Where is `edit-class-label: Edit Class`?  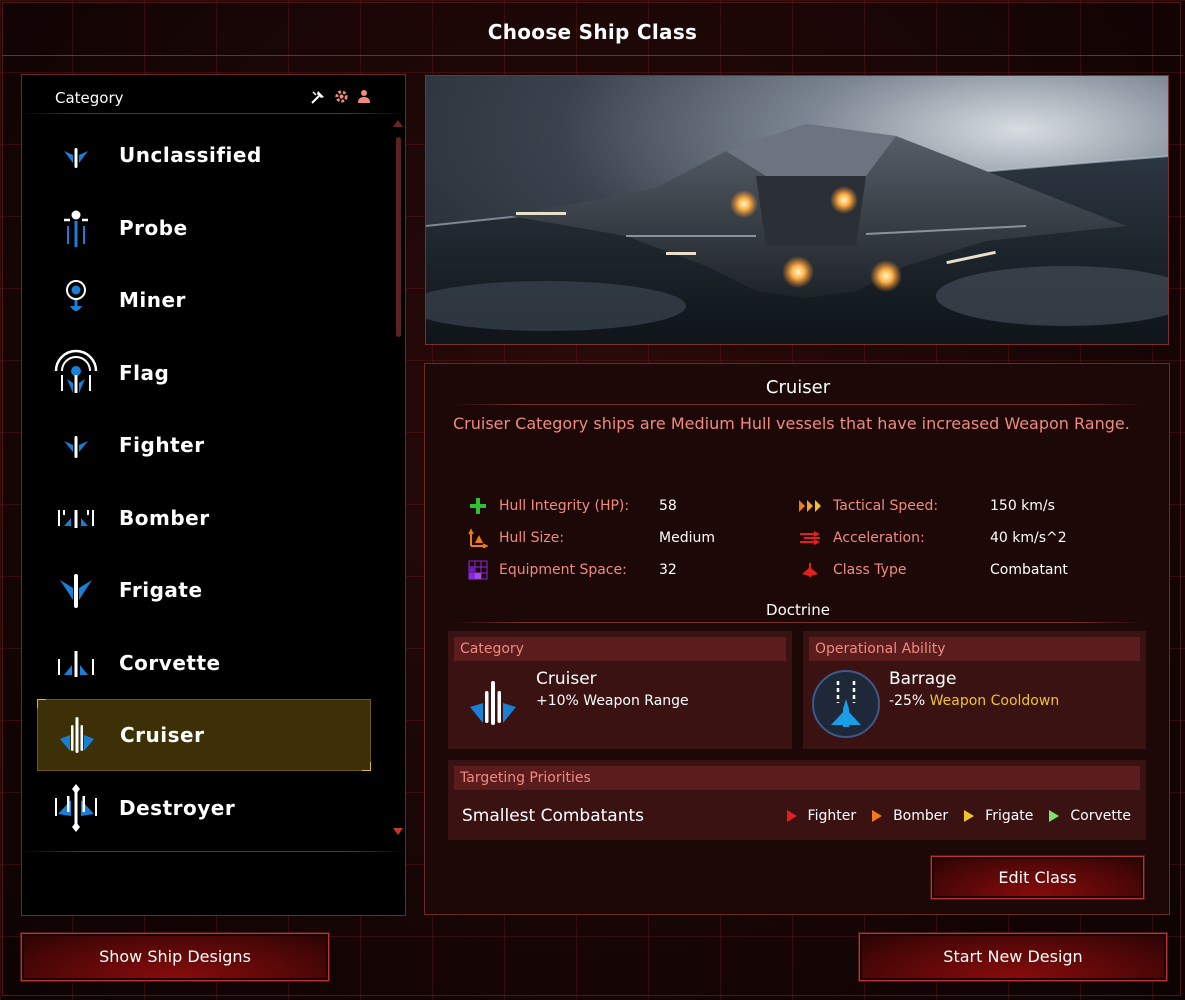 edit-class-label: Edit Class is located at coordinates (1037, 877).